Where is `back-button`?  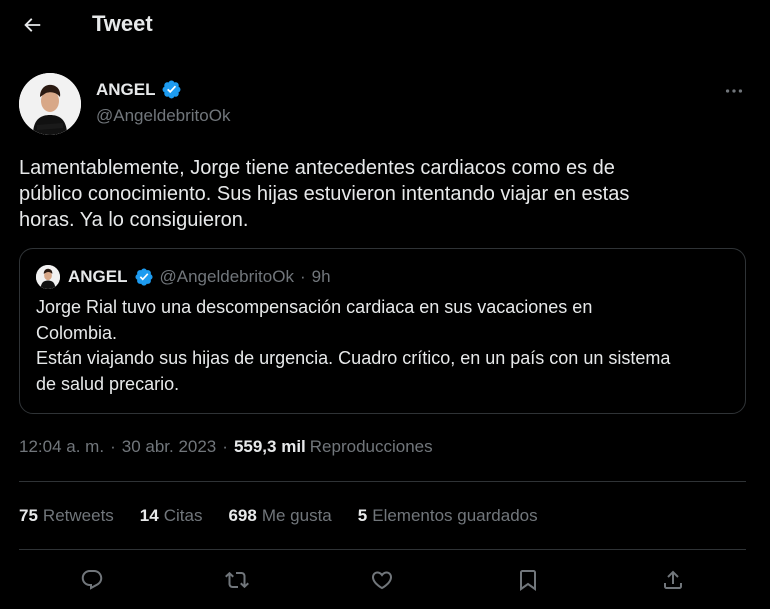 back-button is located at coordinates (32, 25).